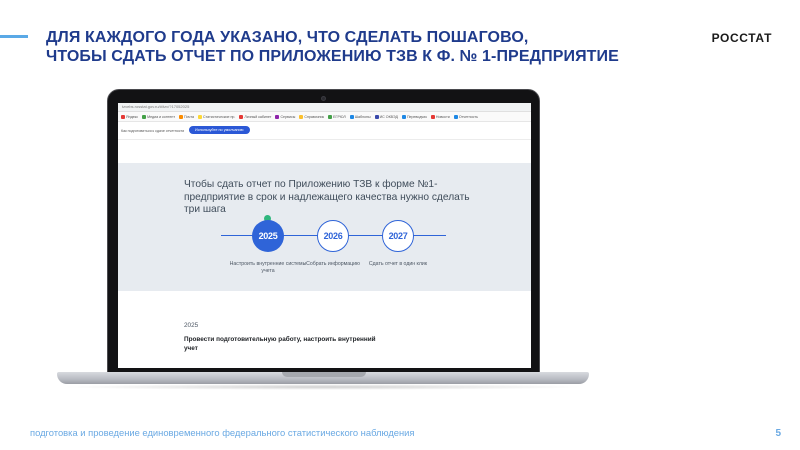 This screenshot has height=450, width=800. What do you see at coordinates (330, 116) in the screenshot?
I see `egrul-icon` at bounding box center [330, 116].